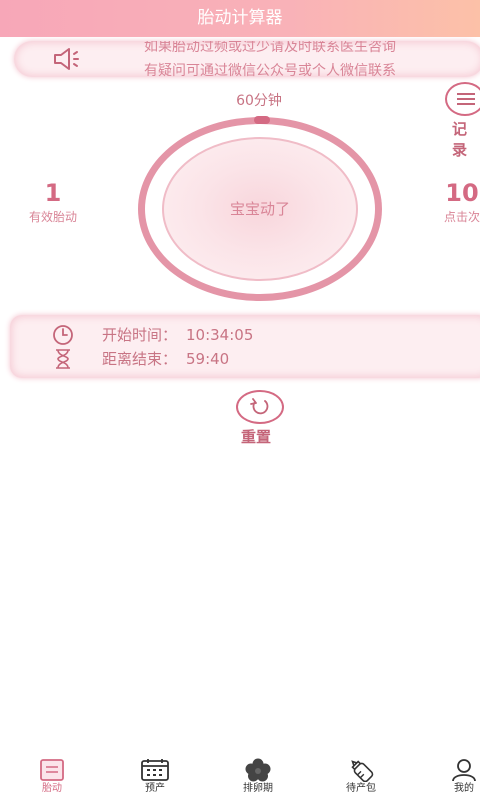 The width and height of the screenshot is (480, 800). What do you see at coordinates (256, 436) in the screenshot?
I see `reset-label: 重置` at bounding box center [256, 436].